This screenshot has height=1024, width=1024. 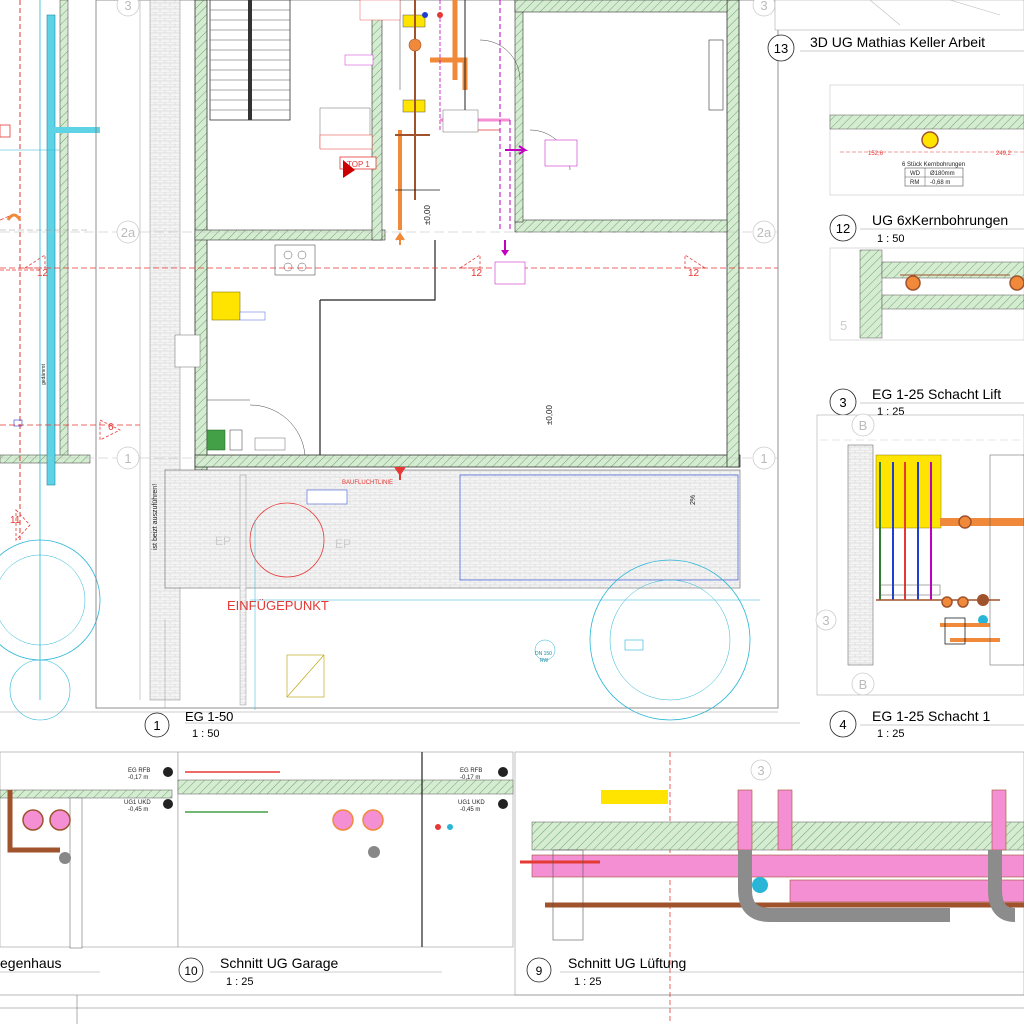 I want to click on view-title-13: 3D UG Mathias Keller Arbeit, so click(x=897, y=42).